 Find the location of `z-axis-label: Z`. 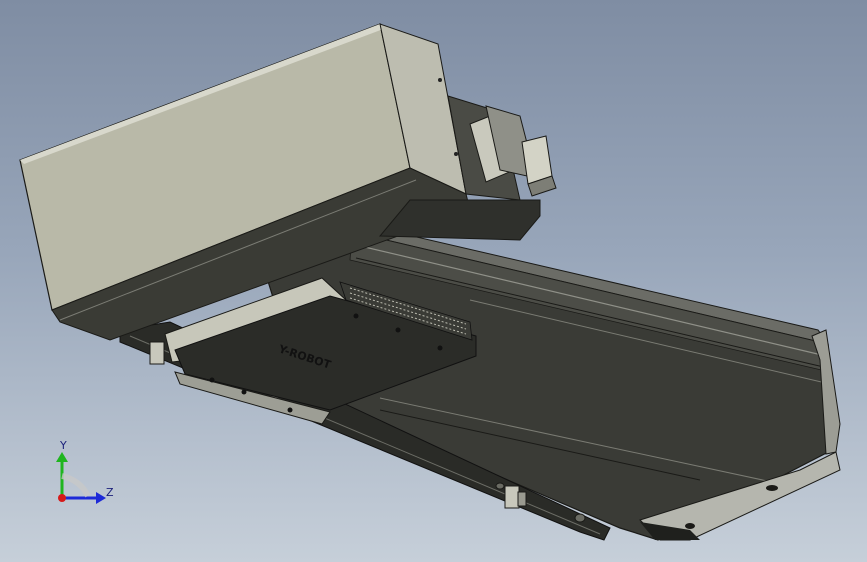

z-axis-label: Z is located at coordinates (110, 492).